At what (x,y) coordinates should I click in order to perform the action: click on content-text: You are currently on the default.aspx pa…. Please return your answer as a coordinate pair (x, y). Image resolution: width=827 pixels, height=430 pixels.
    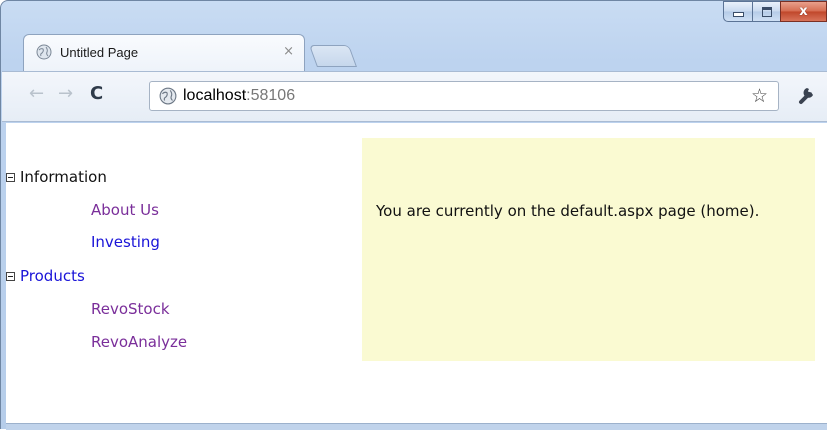
    Looking at the image, I should click on (568, 211).